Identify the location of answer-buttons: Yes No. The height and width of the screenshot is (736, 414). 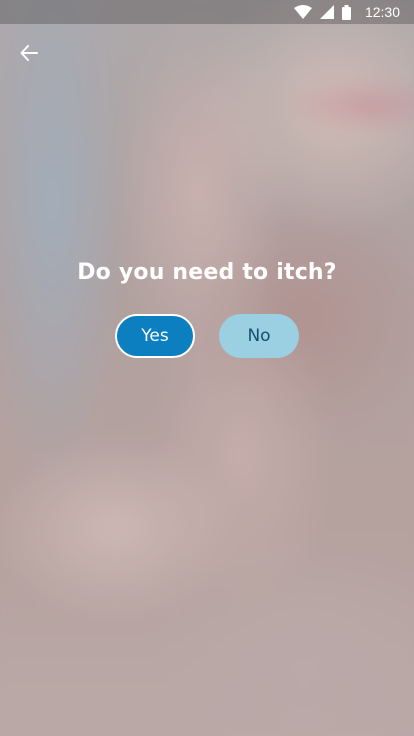
(207, 336).